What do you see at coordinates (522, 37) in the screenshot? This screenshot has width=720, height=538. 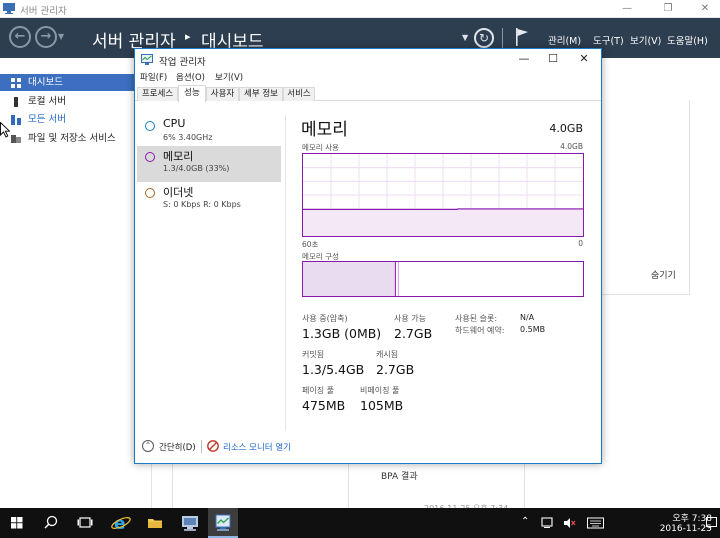 I see `flag-icon` at bounding box center [522, 37].